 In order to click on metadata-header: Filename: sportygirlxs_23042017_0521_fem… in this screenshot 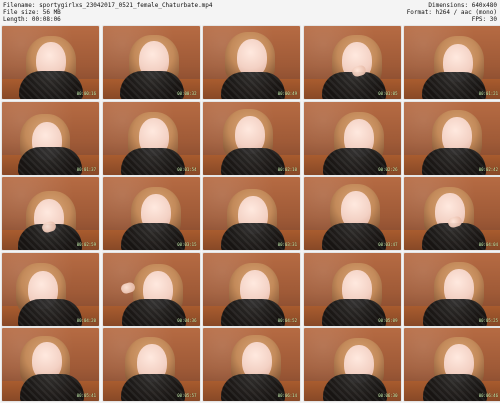, I will do `click(250, 13)`.